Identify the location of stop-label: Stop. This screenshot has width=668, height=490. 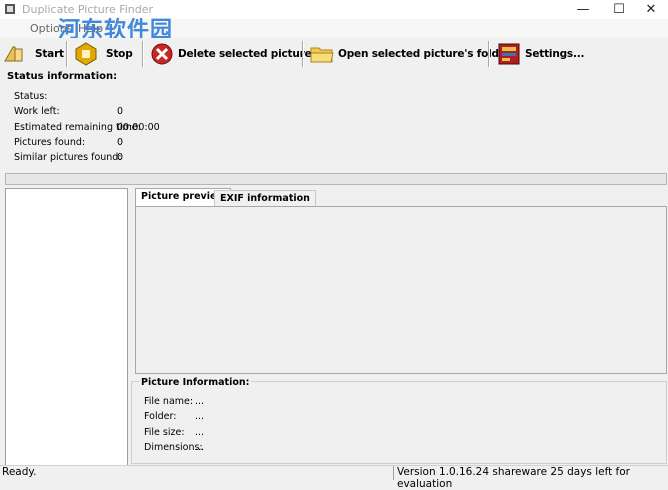
(119, 54).